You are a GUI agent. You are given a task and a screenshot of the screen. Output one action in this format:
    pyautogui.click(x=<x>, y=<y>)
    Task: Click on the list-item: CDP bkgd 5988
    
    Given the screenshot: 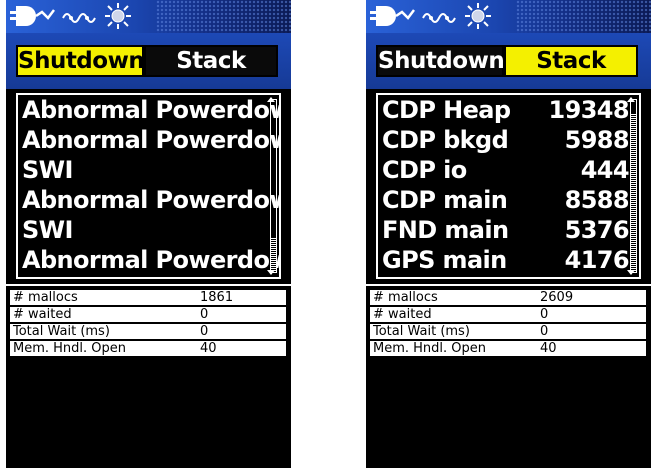 What is the action you would take?
    pyautogui.click(x=508, y=140)
    